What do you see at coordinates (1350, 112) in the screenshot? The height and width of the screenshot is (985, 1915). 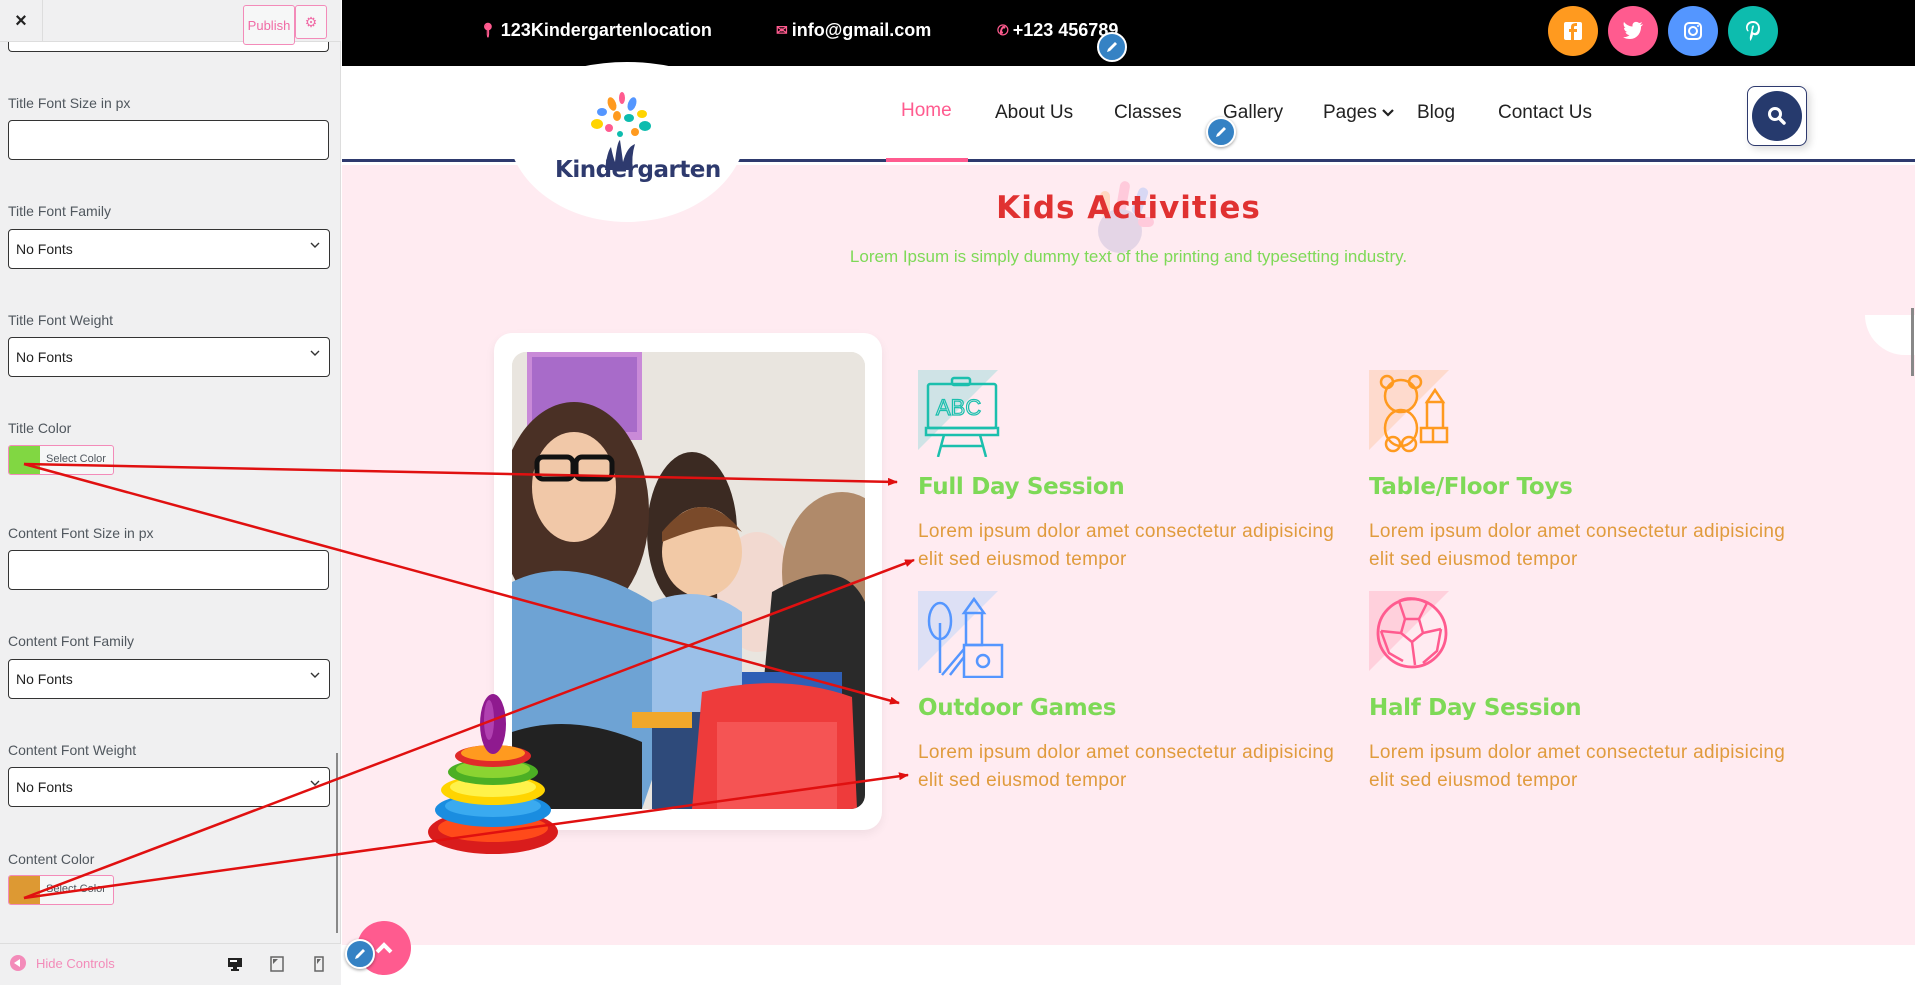 I see `nav-pages-label: Pages` at bounding box center [1350, 112].